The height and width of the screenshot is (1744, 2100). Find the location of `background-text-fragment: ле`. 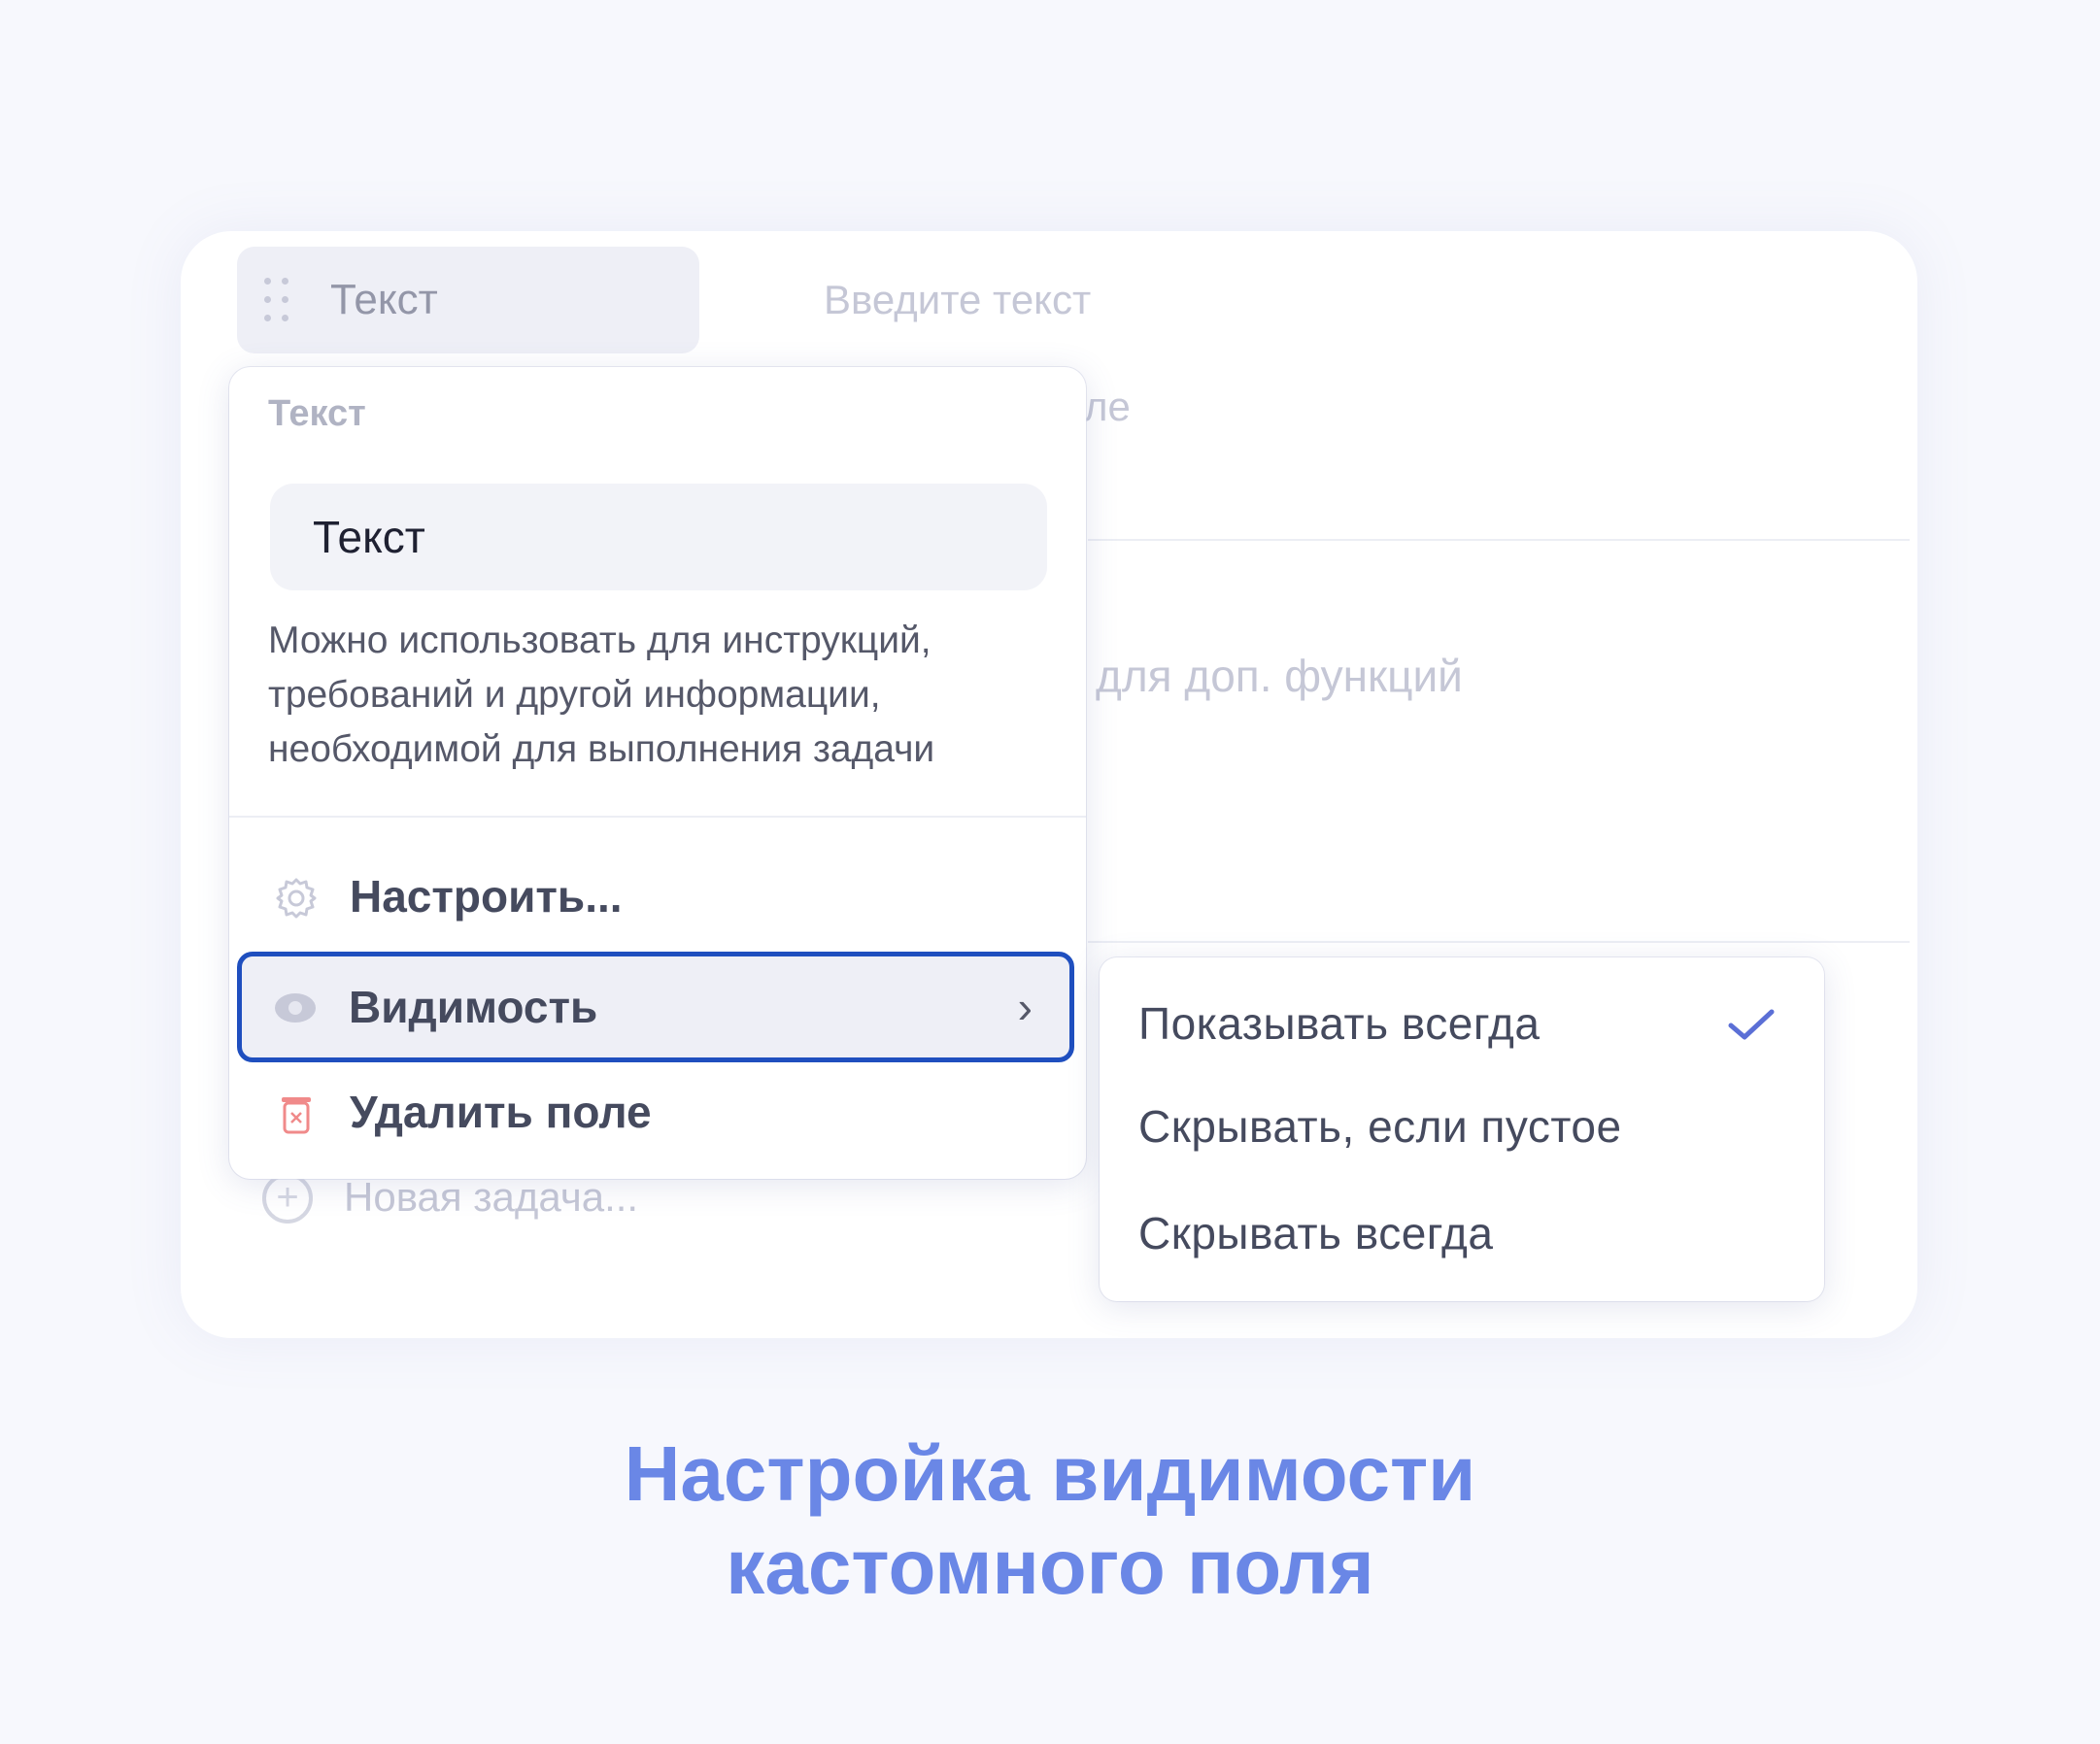

background-text-fragment: ле is located at coordinates (1107, 406).